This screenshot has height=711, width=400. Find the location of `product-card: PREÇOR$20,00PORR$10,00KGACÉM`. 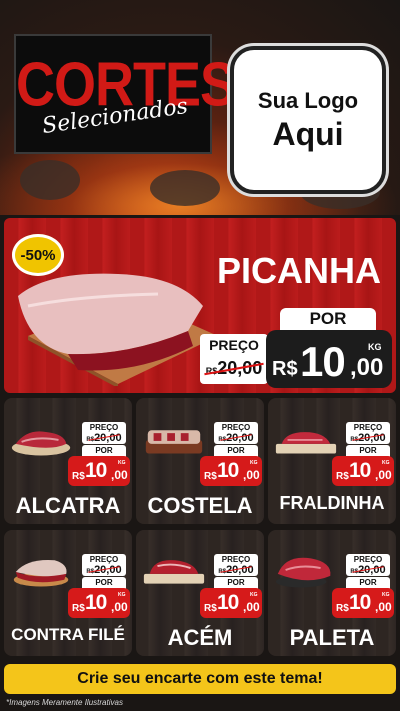

product-card: PREÇOR$20,00PORR$10,00KGACÉM is located at coordinates (200, 593).